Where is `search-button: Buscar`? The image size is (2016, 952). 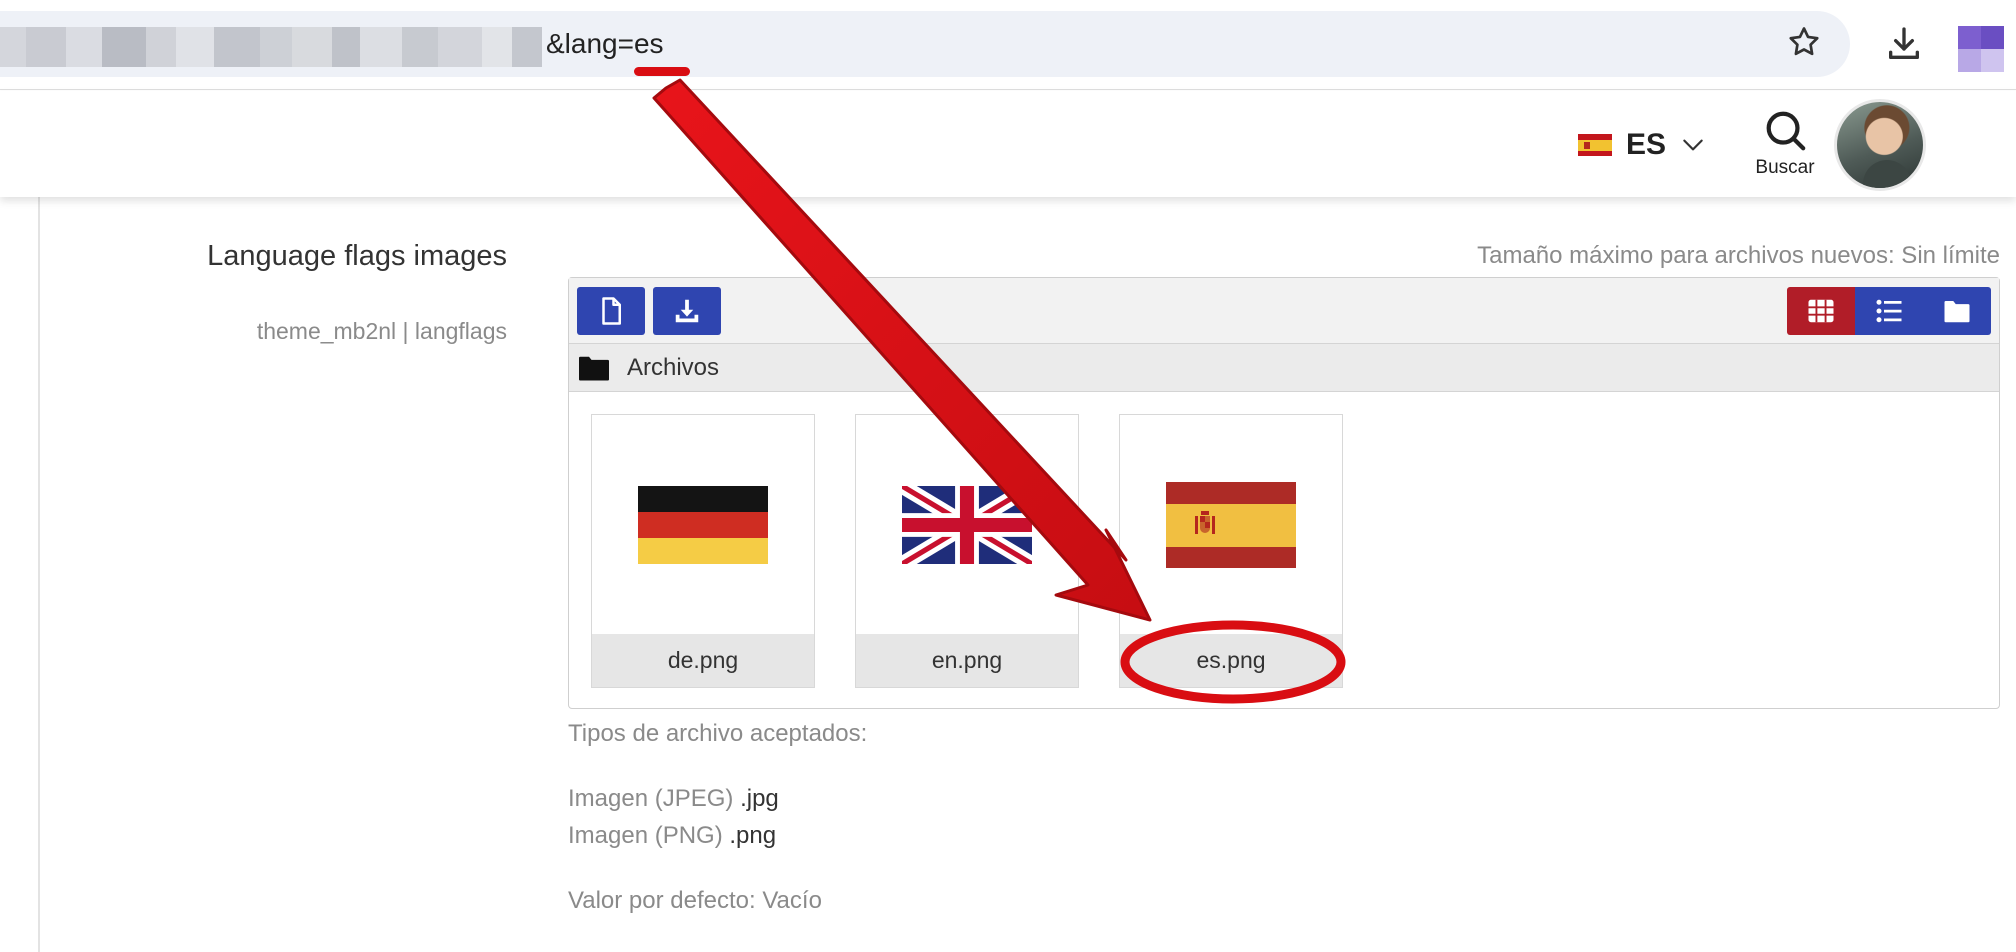
search-button: Buscar is located at coordinates (1785, 149).